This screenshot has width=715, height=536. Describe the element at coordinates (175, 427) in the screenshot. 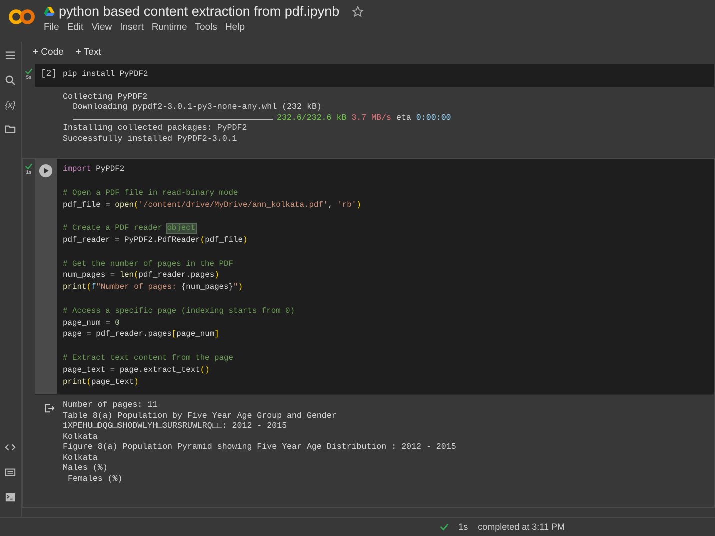

I see `output-line: 1XPEHU□DQG□SHODWLYH□3URSRUWLRQ□□: 2012 - 2015` at that location.